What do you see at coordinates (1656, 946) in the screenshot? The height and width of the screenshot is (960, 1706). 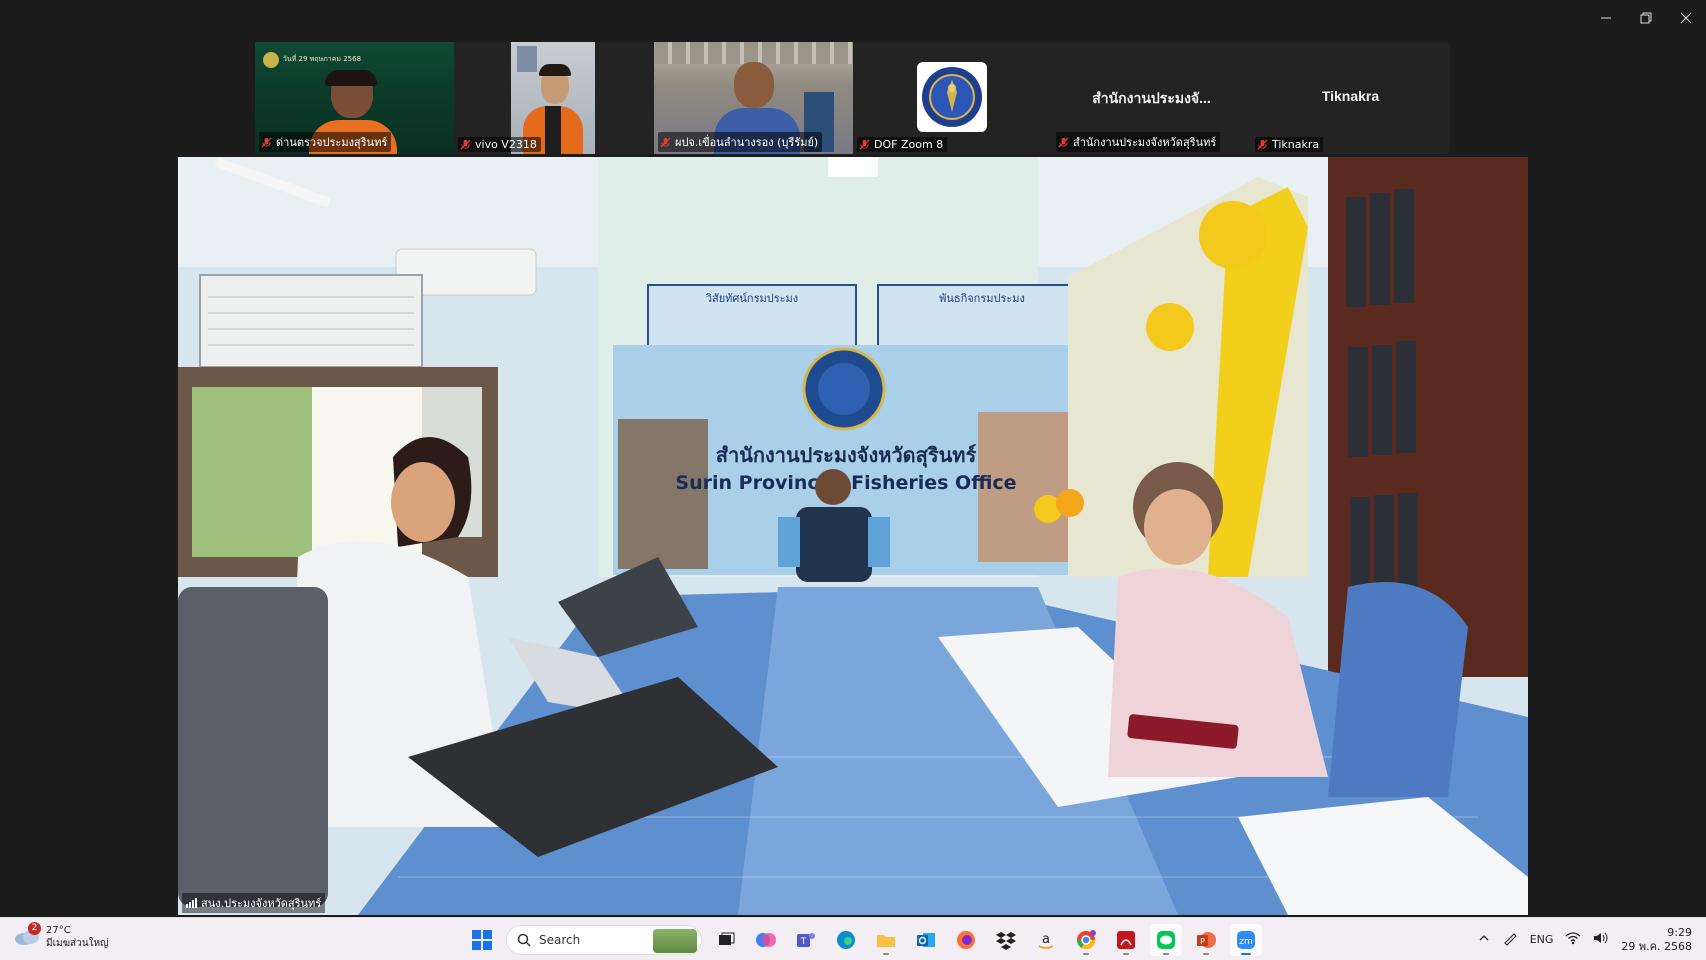 I see `clock-date: 29 พ.ค. 2568` at bounding box center [1656, 946].